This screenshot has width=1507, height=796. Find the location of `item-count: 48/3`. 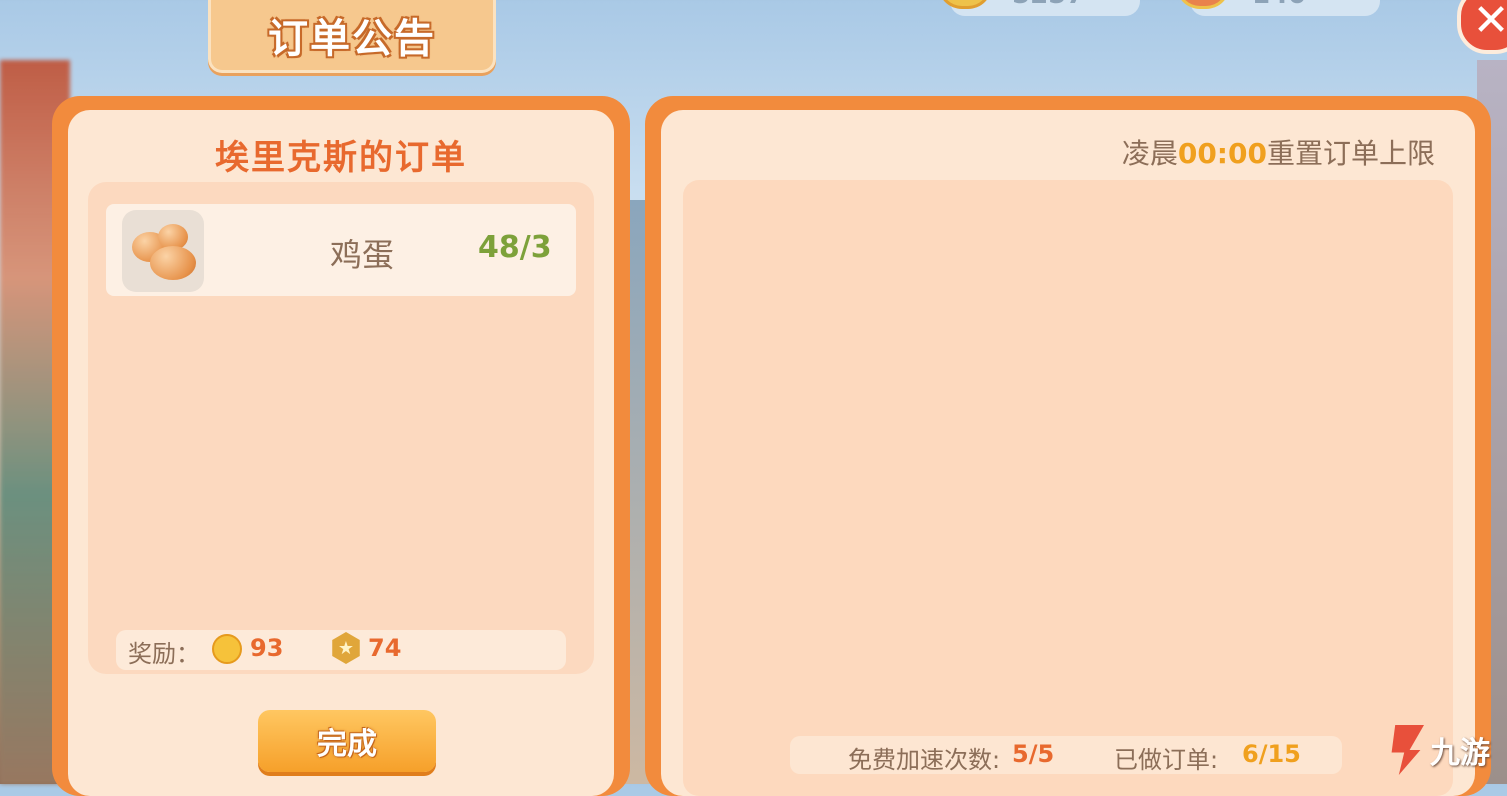

item-count: 48/3 is located at coordinates (515, 247).